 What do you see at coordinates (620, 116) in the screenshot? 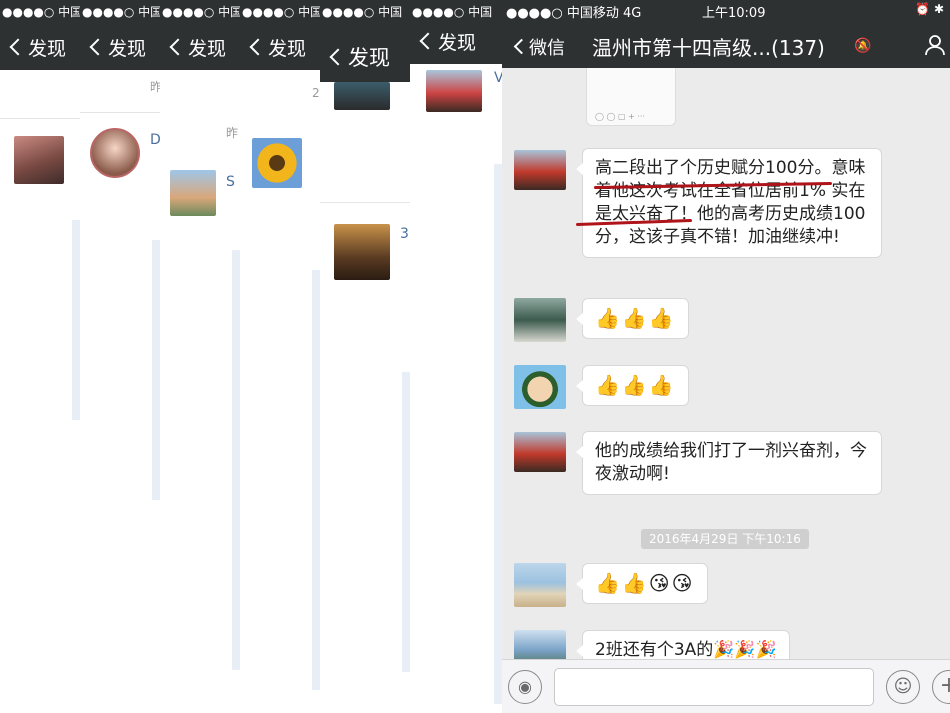
I see `image-toolbar-icon: ◯ ◯ ▢ + ···` at bounding box center [620, 116].